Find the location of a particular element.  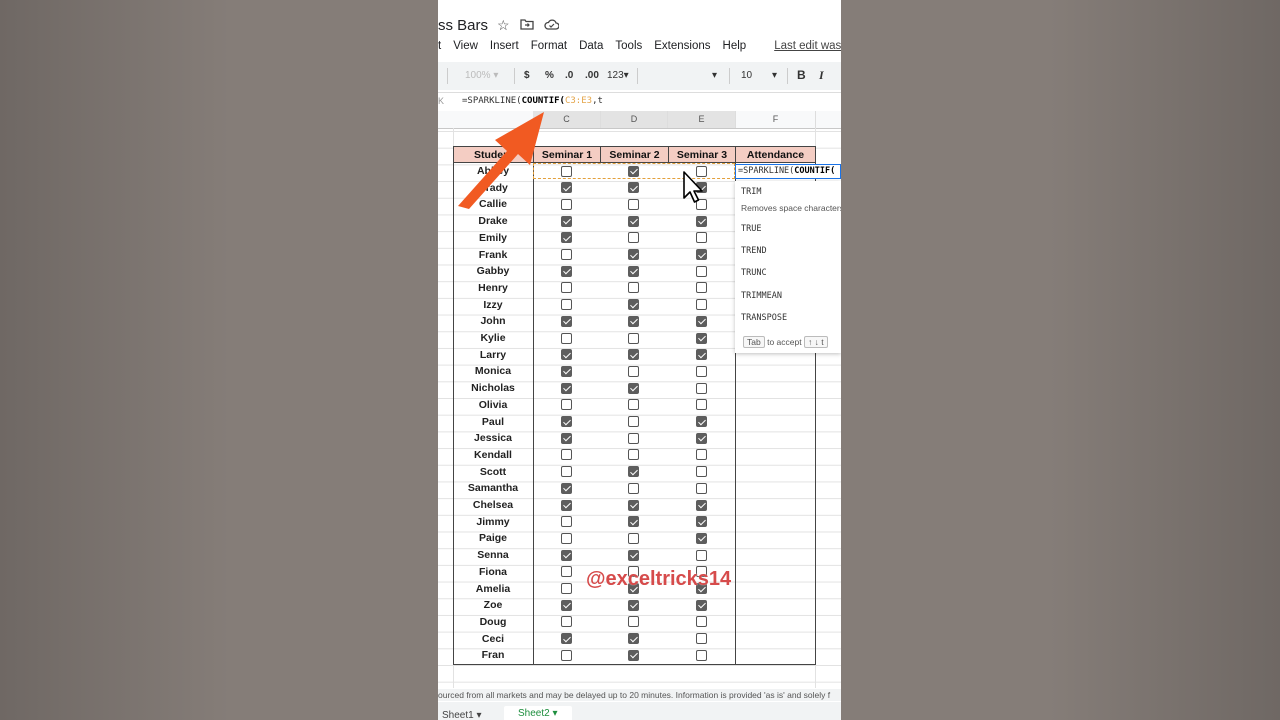

student-name: Jimmy is located at coordinates (493, 522).